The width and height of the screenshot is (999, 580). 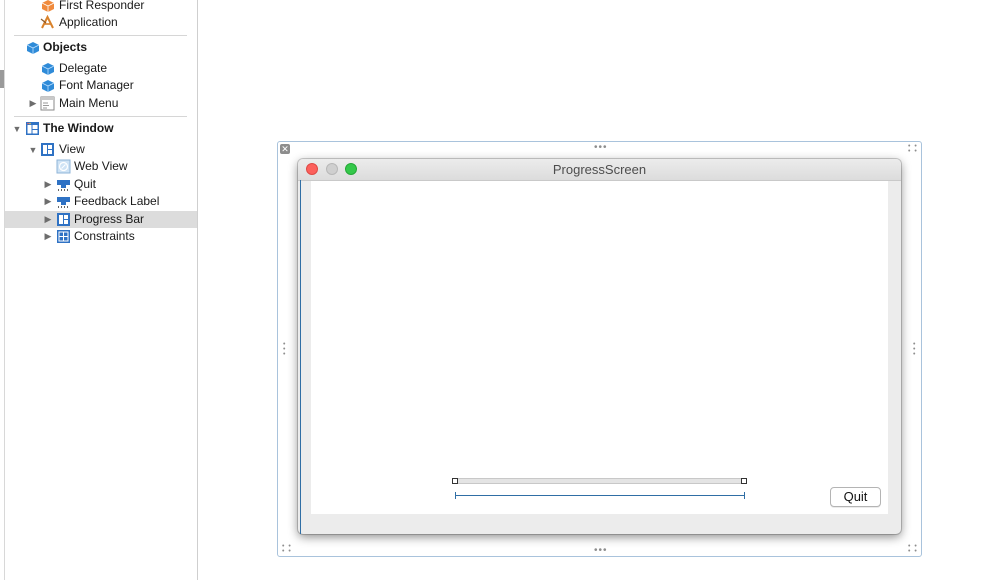 I want to click on outline-item-main-menu: ▶ Main Menu, so click(x=101, y=103).